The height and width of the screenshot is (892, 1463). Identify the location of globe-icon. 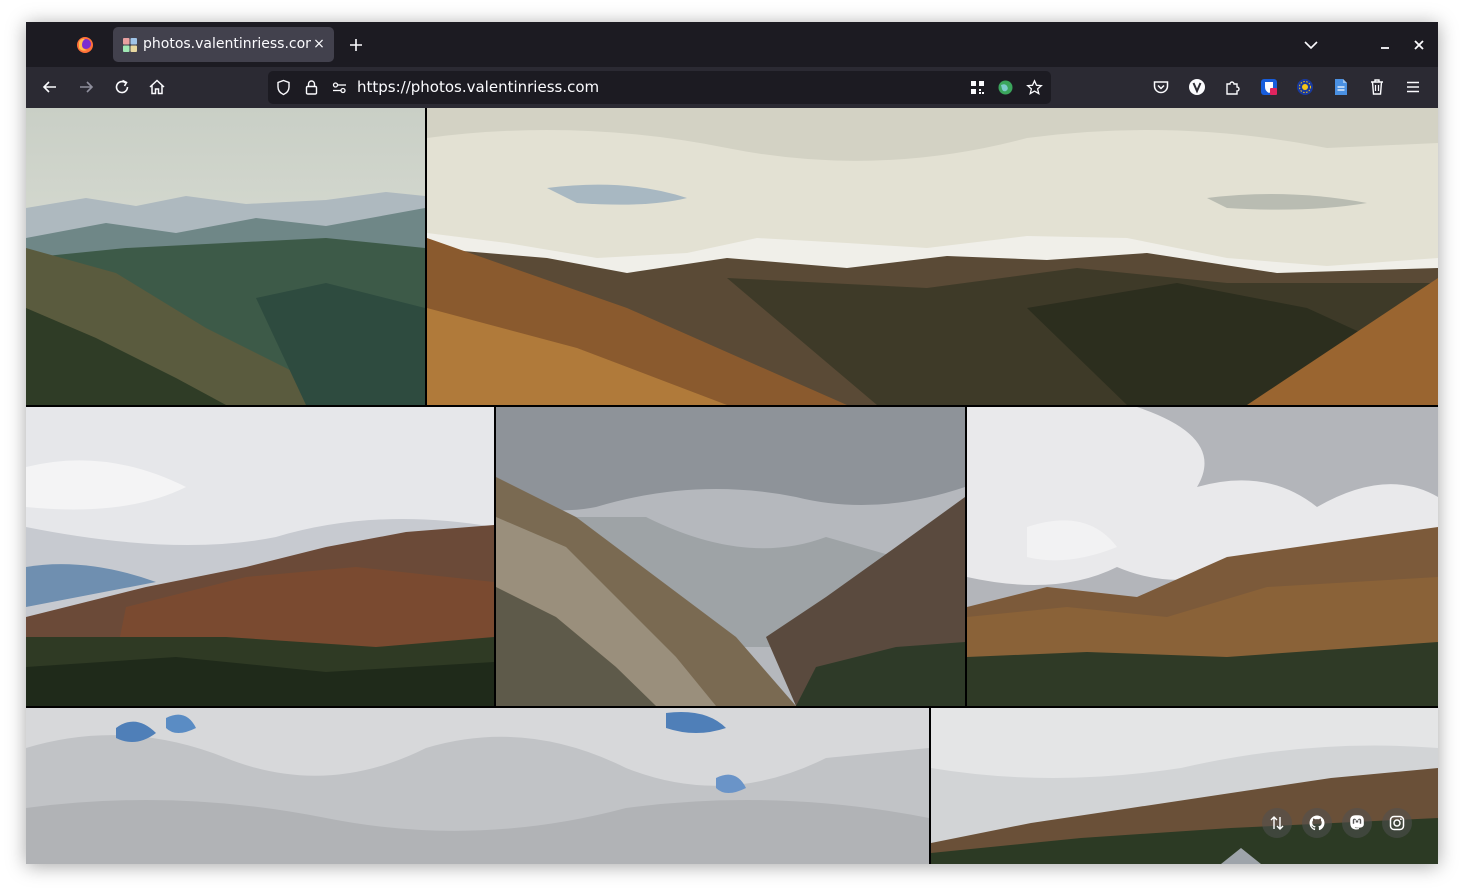
(1005, 87).